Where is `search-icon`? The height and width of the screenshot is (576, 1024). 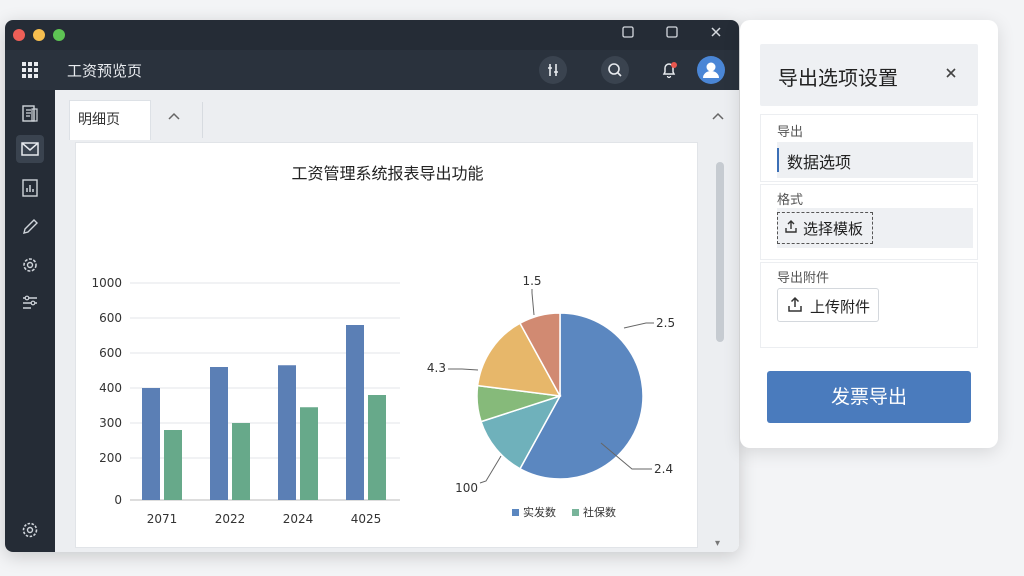
search-icon is located at coordinates (615, 70).